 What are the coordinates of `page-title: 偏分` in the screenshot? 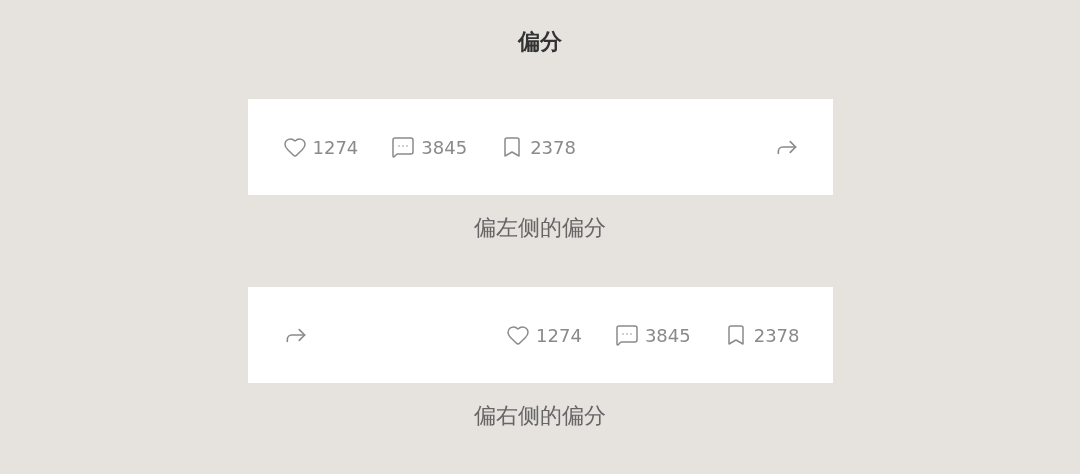 It's located at (540, 42).